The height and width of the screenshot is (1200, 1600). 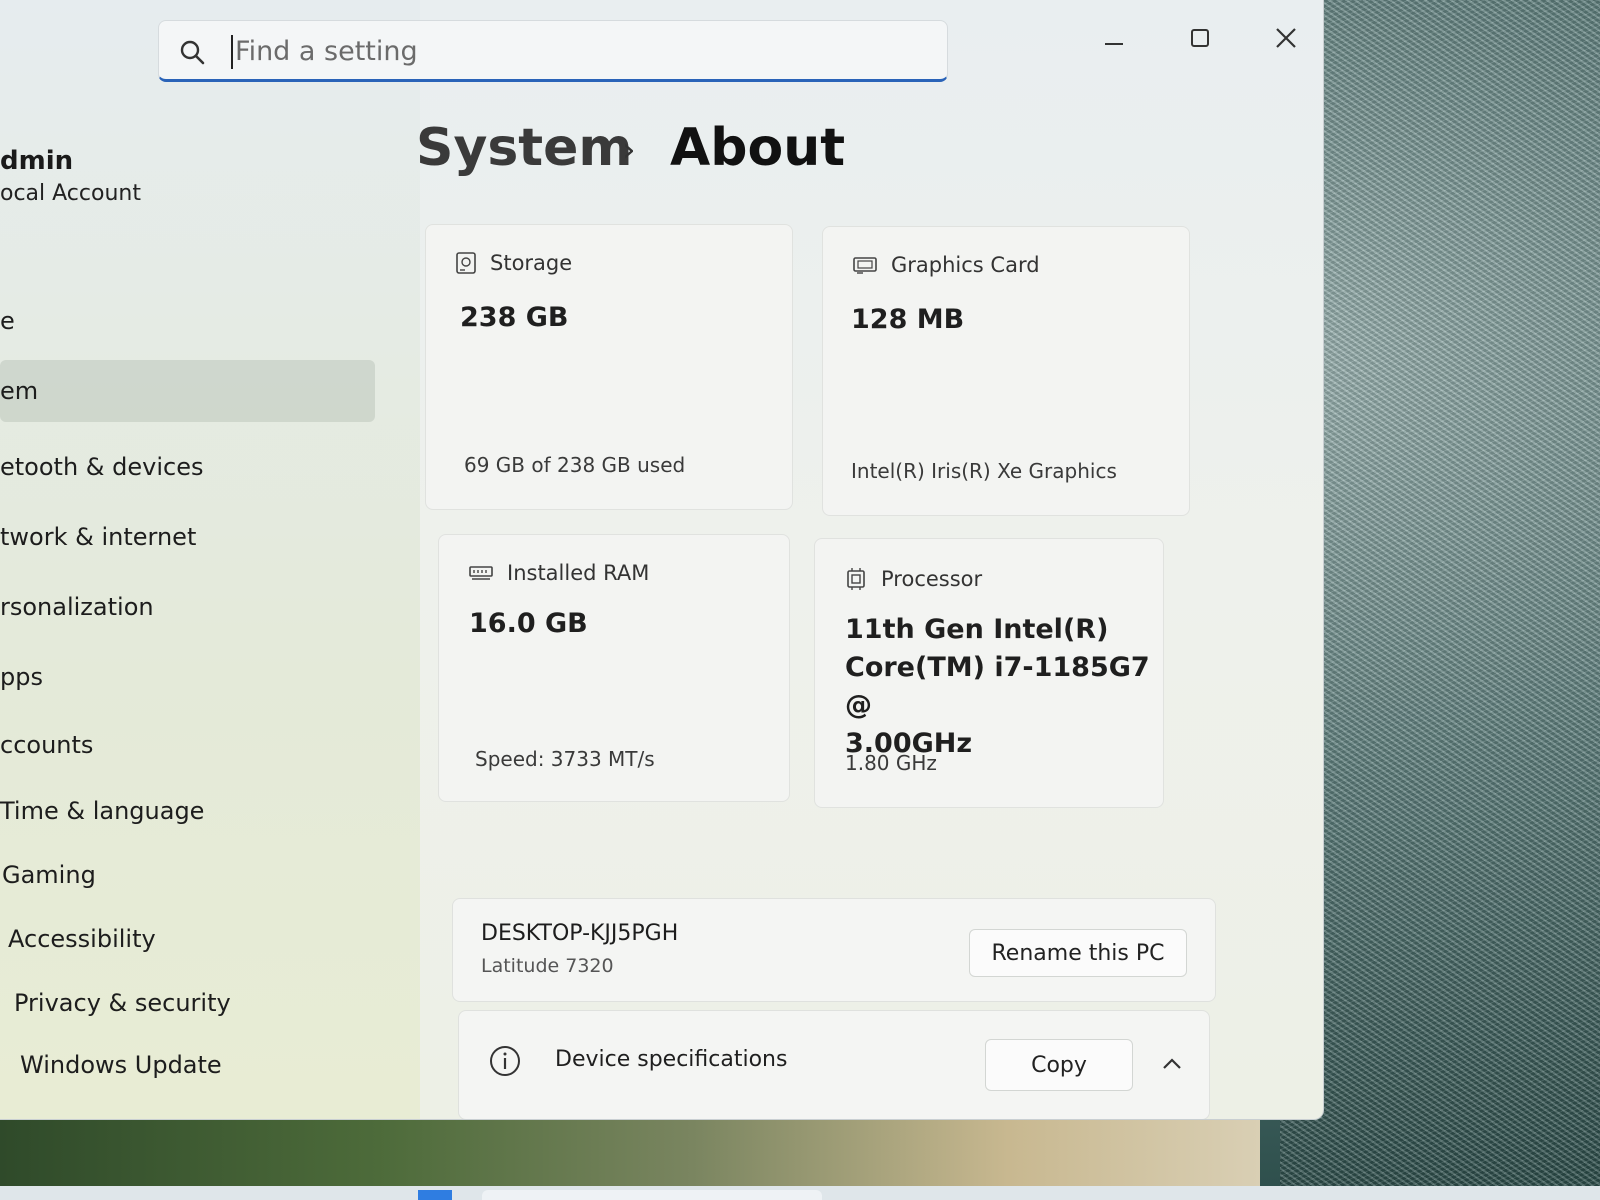 What do you see at coordinates (121, 1065) in the screenshot?
I see `sidebar-item-label: Windows Update` at bounding box center [121, 1065].